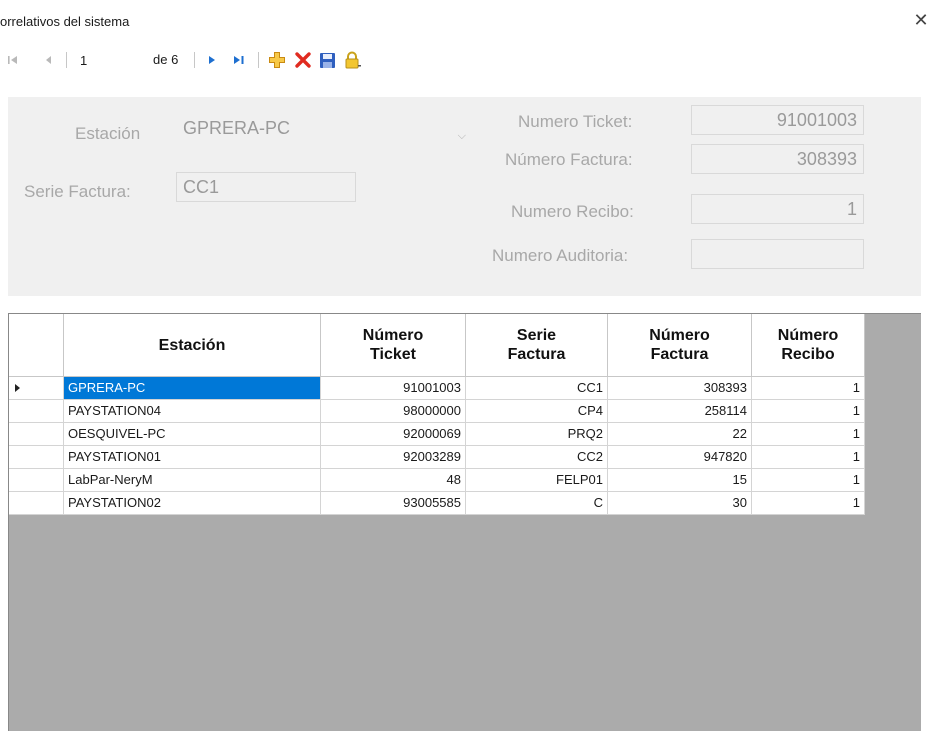 This screenshot has width=930, height=731. What do you see at coordinates (192, 411) in the screenshot?
I see `cell-estacion: PAYSTATION04` at bounding box center [192, 411].